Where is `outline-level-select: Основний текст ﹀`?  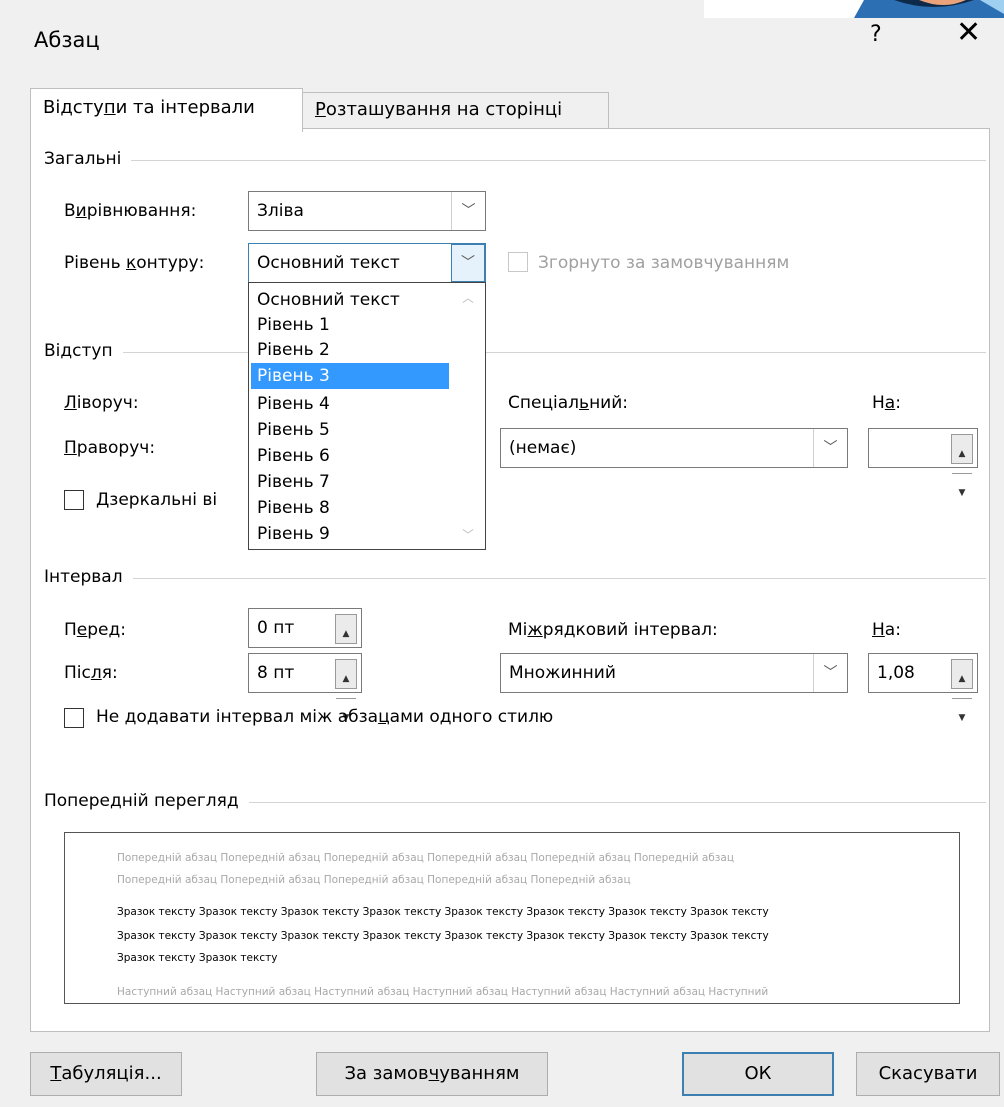
outline-level-select: Основний текст ﹀ is located at coordinates (367, 263).